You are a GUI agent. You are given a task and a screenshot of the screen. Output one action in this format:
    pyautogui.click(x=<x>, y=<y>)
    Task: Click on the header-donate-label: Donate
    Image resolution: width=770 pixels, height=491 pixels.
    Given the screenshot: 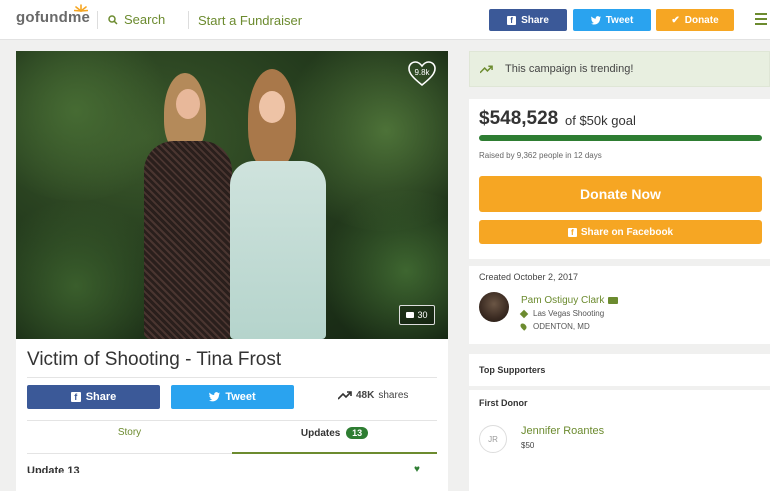 What is the action you would take?
    pyautogui.click(x=701, y=20)
    